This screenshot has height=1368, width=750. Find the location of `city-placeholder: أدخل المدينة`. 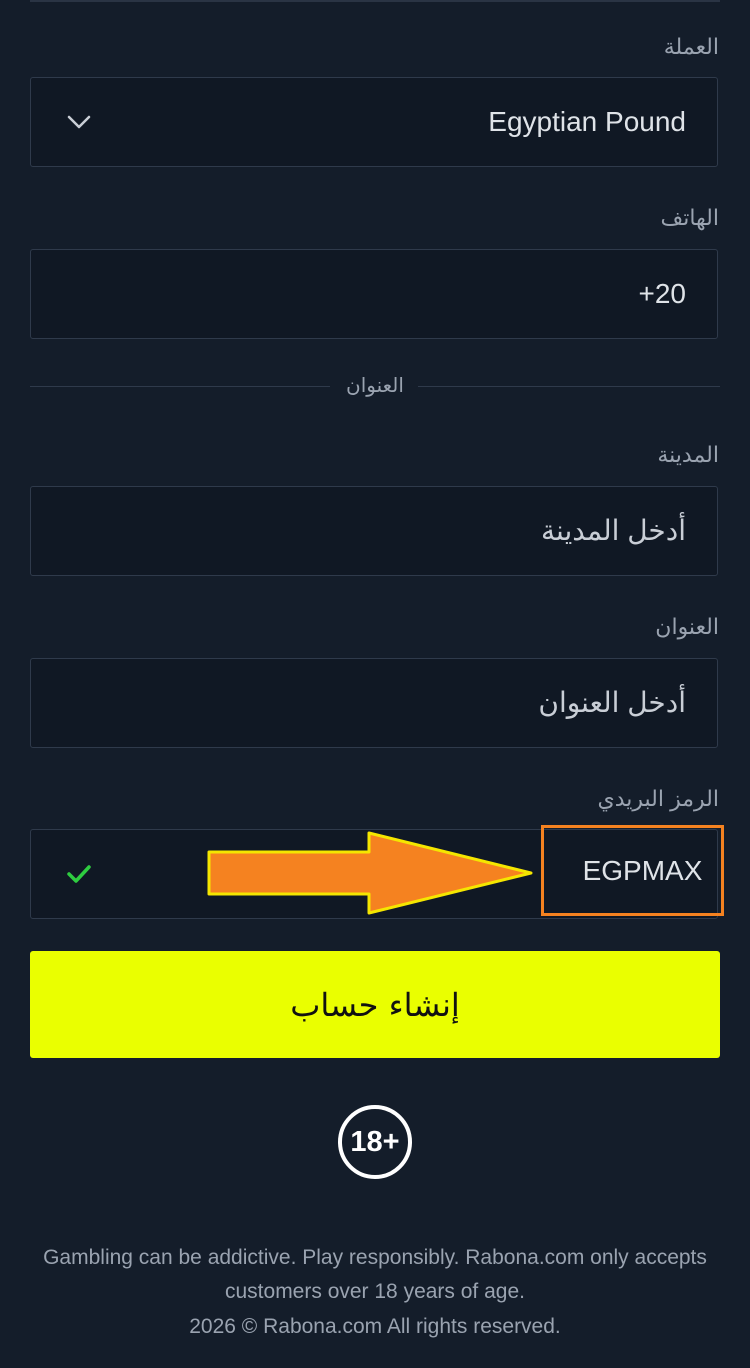

city-placeholder: أدخل المدينة is located at coordinates (613, 530).